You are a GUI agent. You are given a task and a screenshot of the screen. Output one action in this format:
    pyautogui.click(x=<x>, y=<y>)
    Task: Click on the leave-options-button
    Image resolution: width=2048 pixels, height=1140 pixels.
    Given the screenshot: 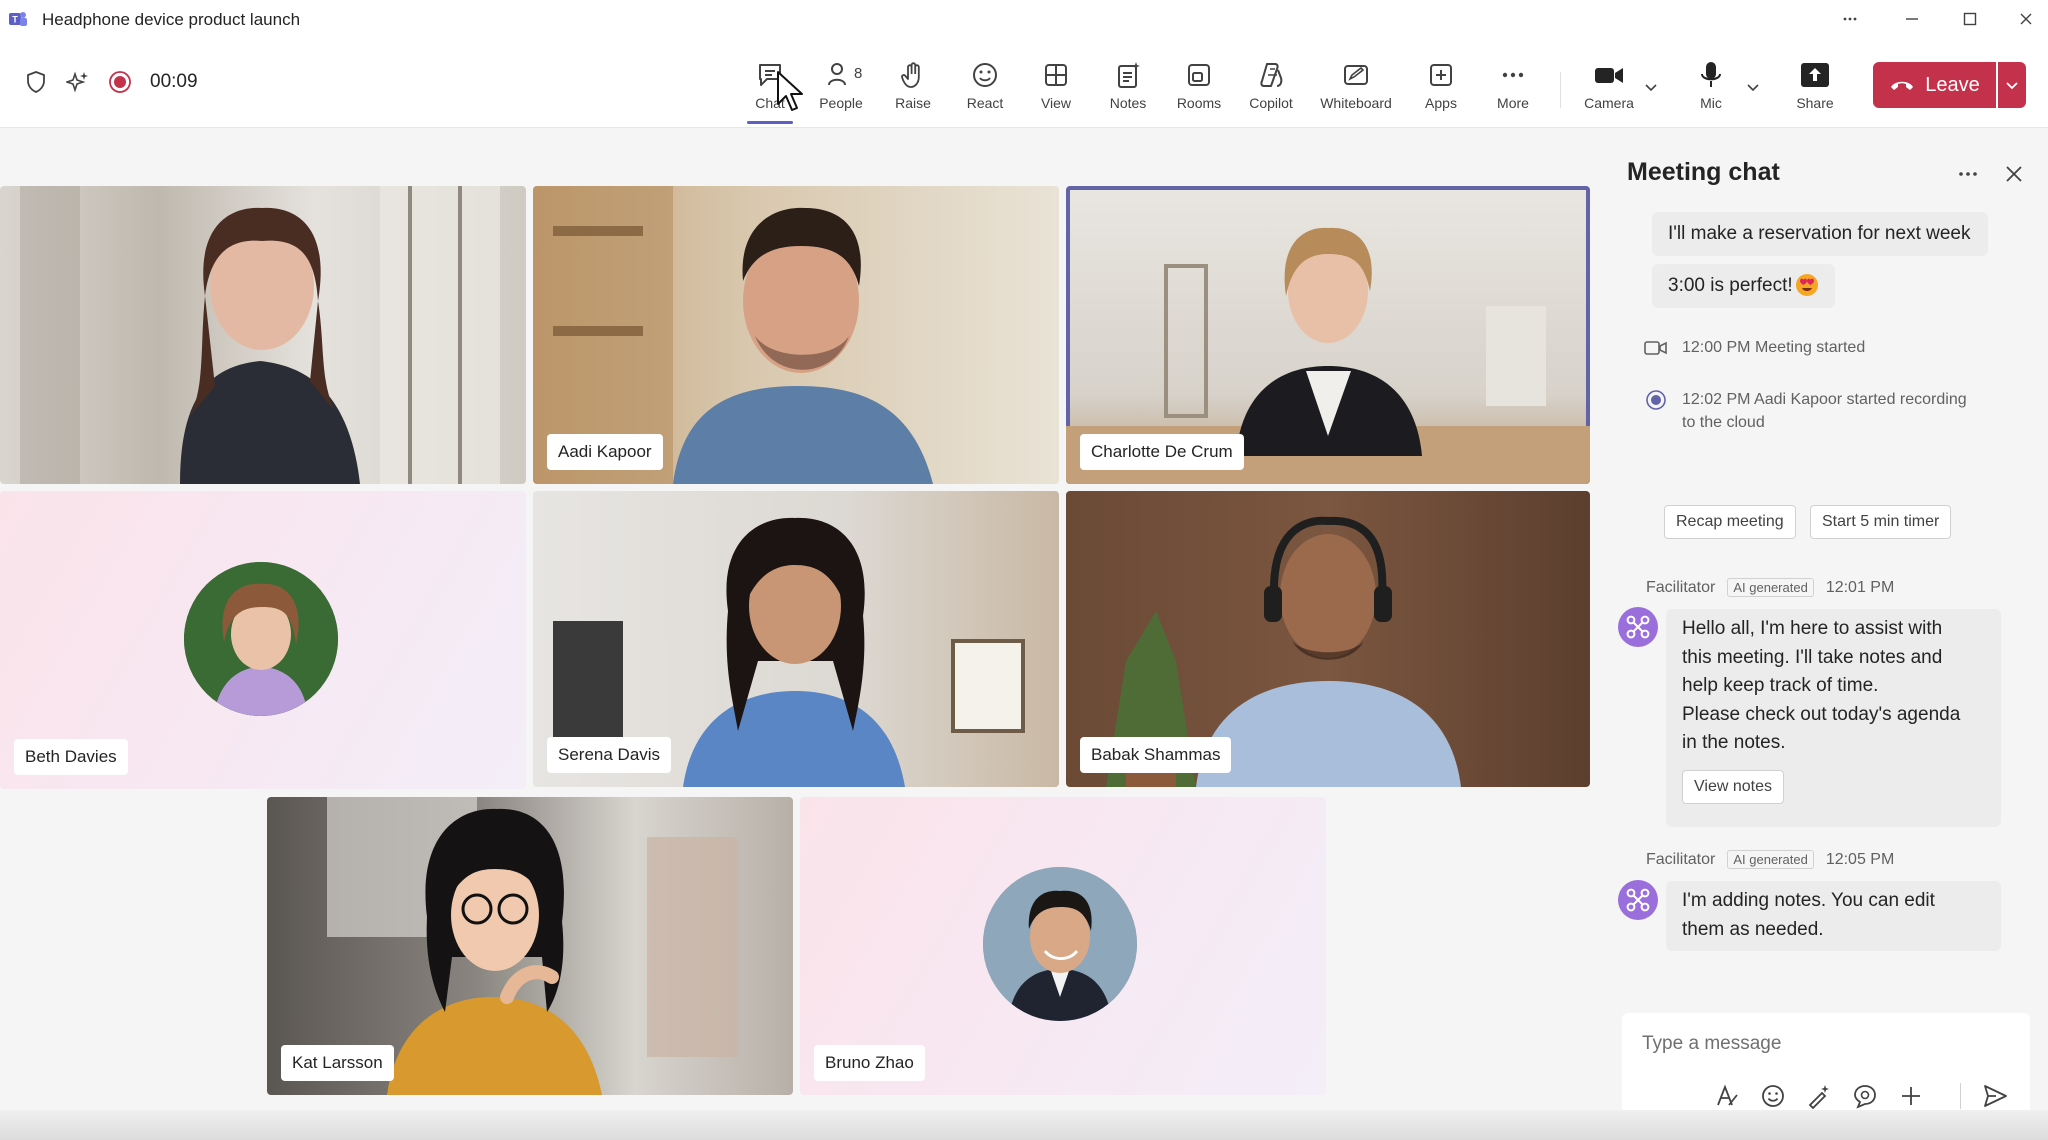 What is the action you would take?
    pyautogui.click(x=2012, y=85)
    